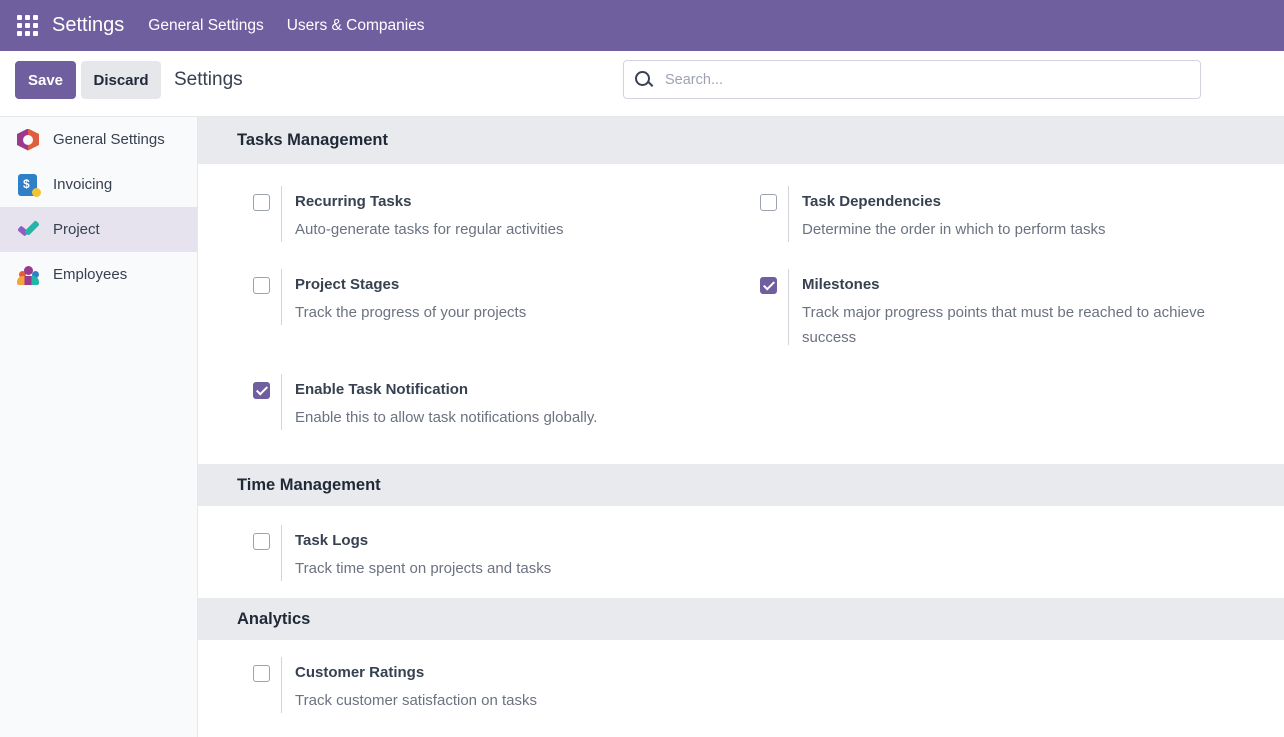 This screenshot has height=737, width=1284. I want to click on project-icon, so click(28, 230).